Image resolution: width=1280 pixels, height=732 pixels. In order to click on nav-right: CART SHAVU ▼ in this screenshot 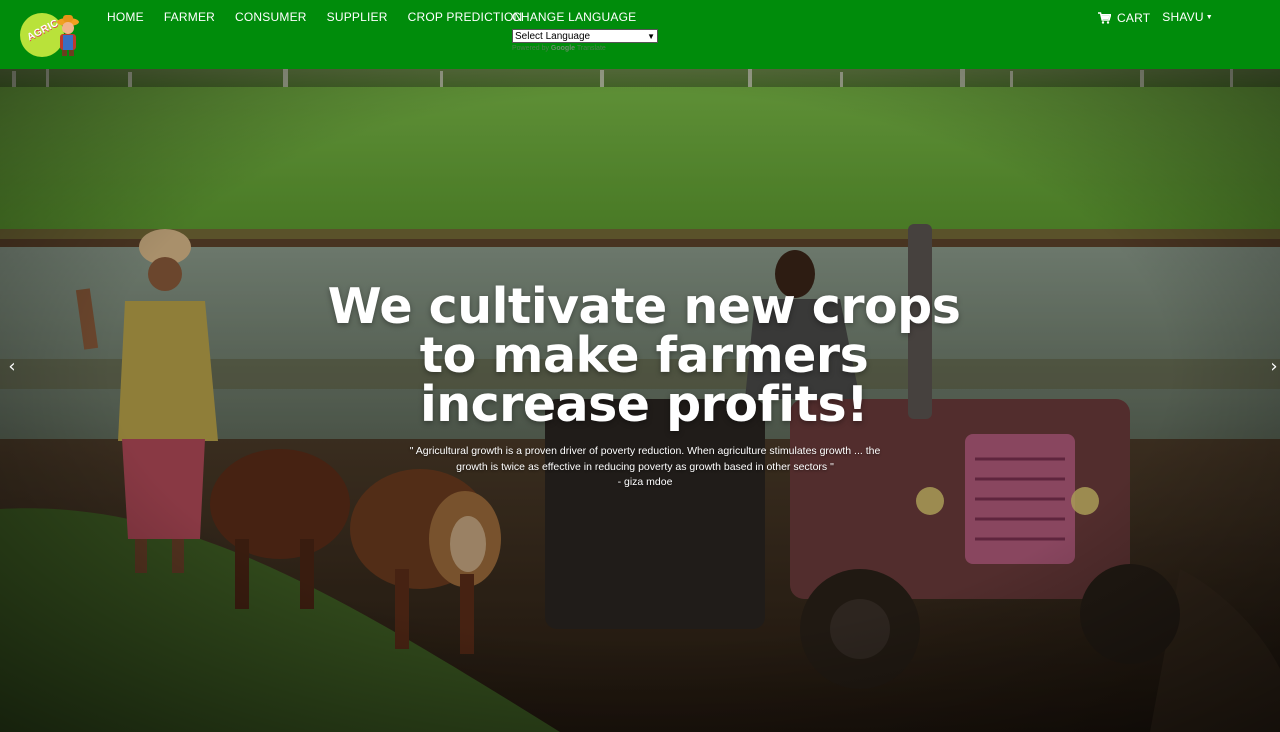, I will do `click(1161, 17)`.